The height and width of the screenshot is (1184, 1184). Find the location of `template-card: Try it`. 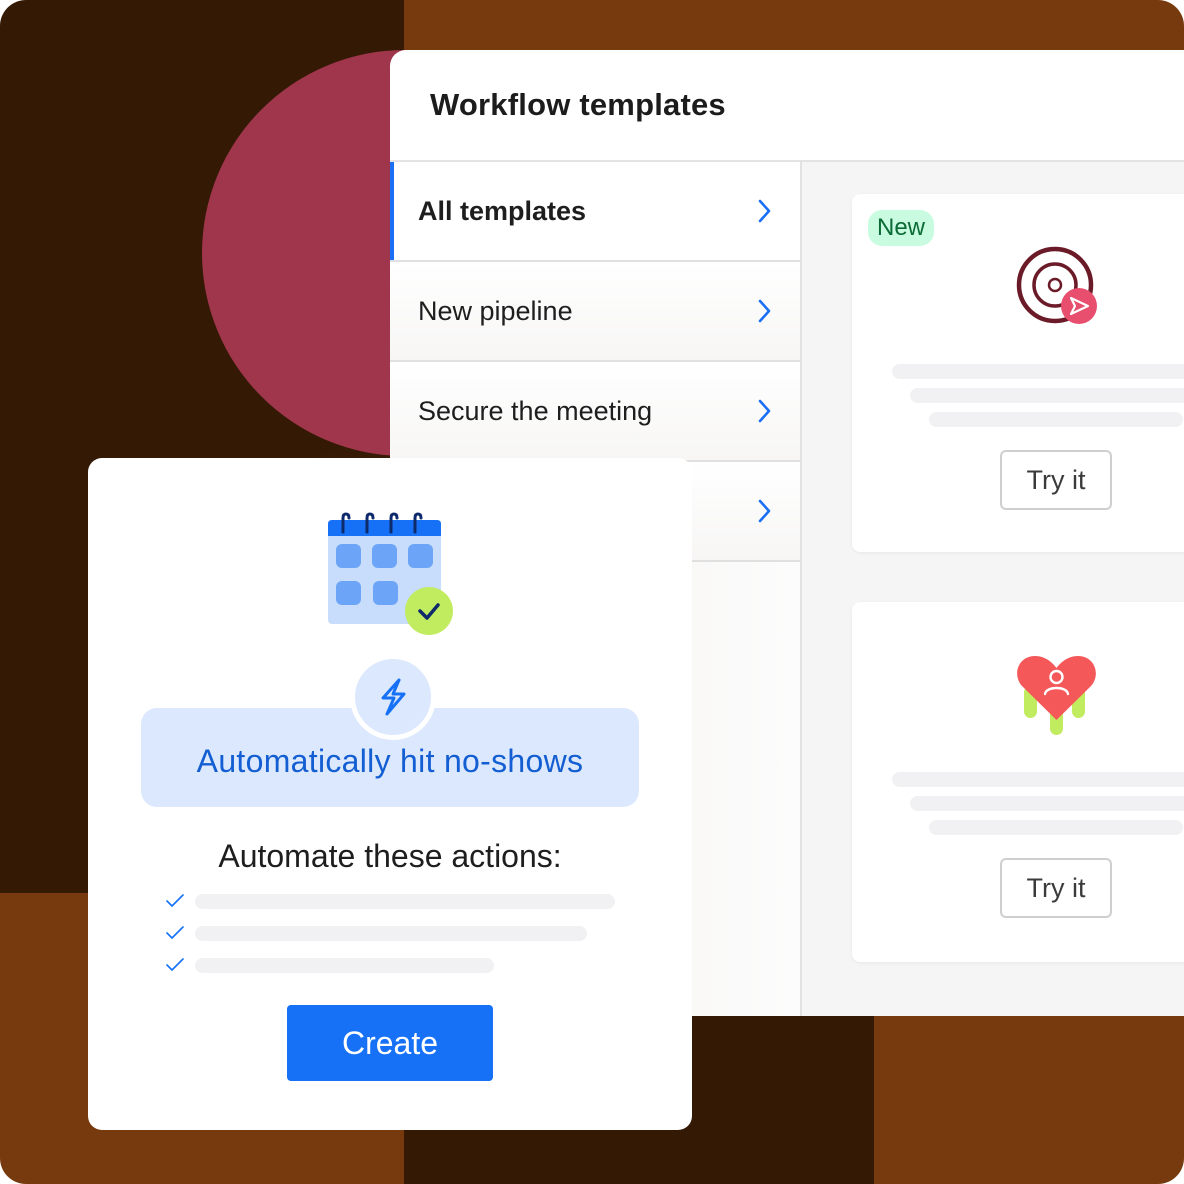

template-card: Try it is located at coordinates (1018, 782).